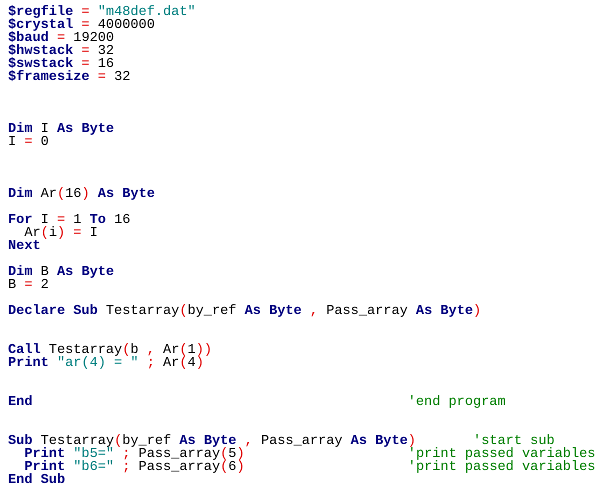  I want to click on code-line: End Sub, so click(37, 480).